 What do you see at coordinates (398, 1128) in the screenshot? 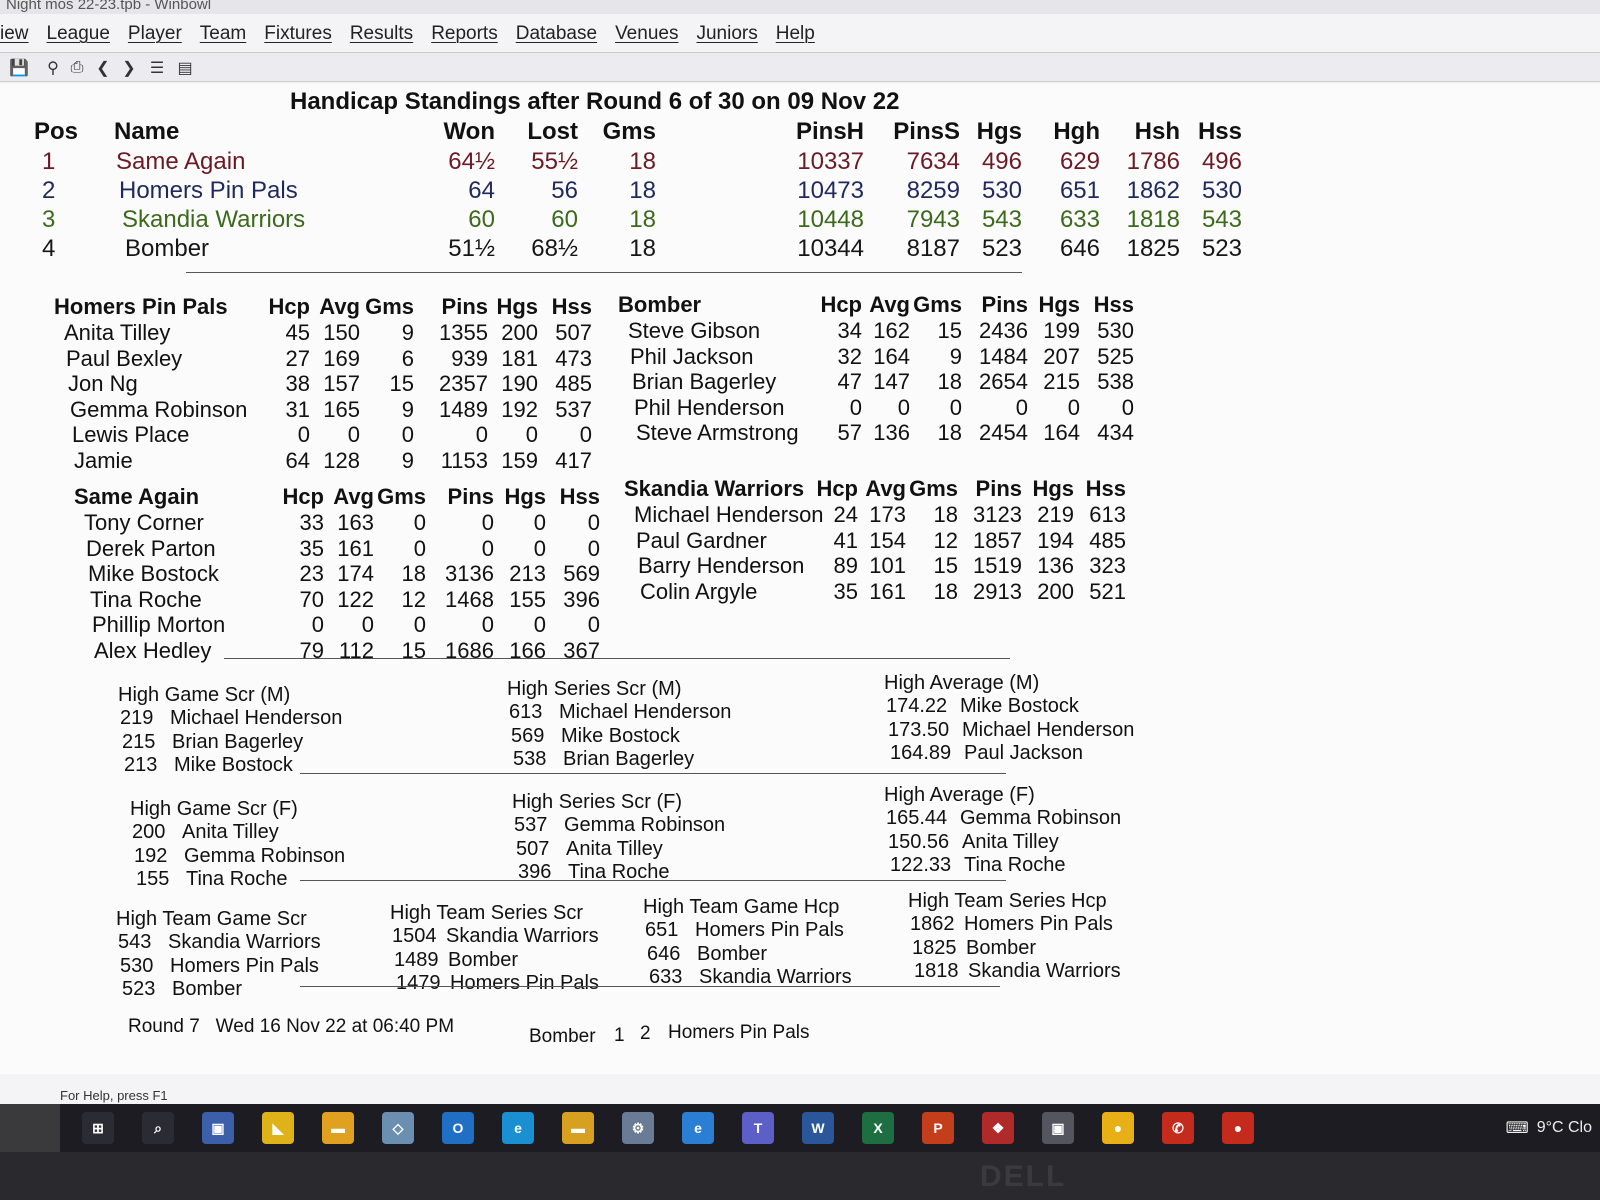
I see `app-icon: ◇` at bounding box center [398, 1128].